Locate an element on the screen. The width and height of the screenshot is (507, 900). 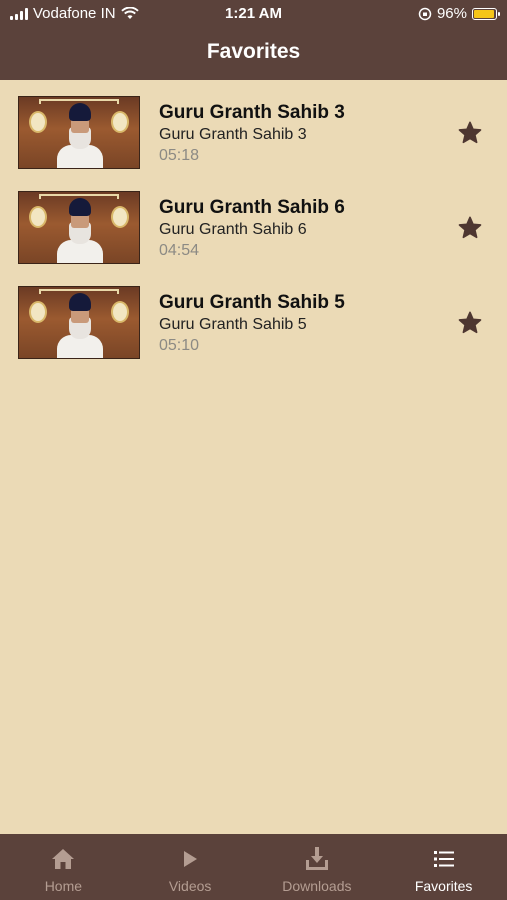
download-icon is located at coordinates (317, 859).